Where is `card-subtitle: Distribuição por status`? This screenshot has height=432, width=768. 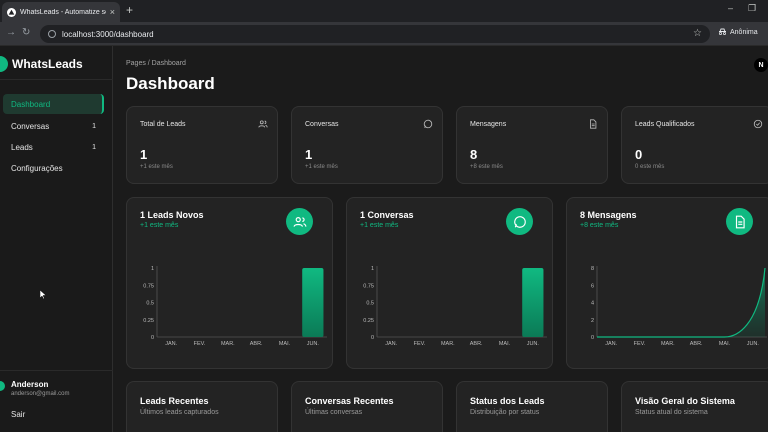
card-subtitle: Distribuição por status is located at coordinates (505, 412).